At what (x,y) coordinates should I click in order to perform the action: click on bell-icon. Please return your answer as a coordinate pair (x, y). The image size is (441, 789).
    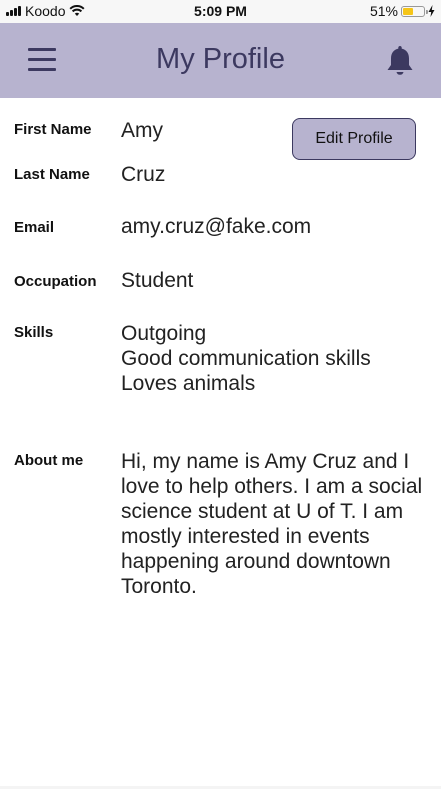
    Looking at the image, I should click on (400, 61).